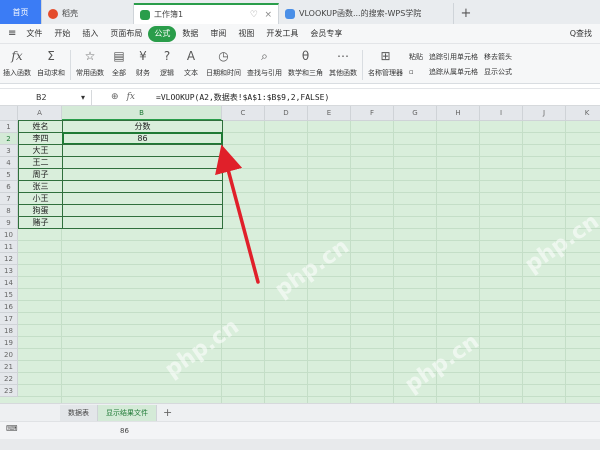 This screenshot has width=600, height=450. Describe the element at coordinates (167, 56) in the screenshot. I see `logic-icon: ?` at that location.